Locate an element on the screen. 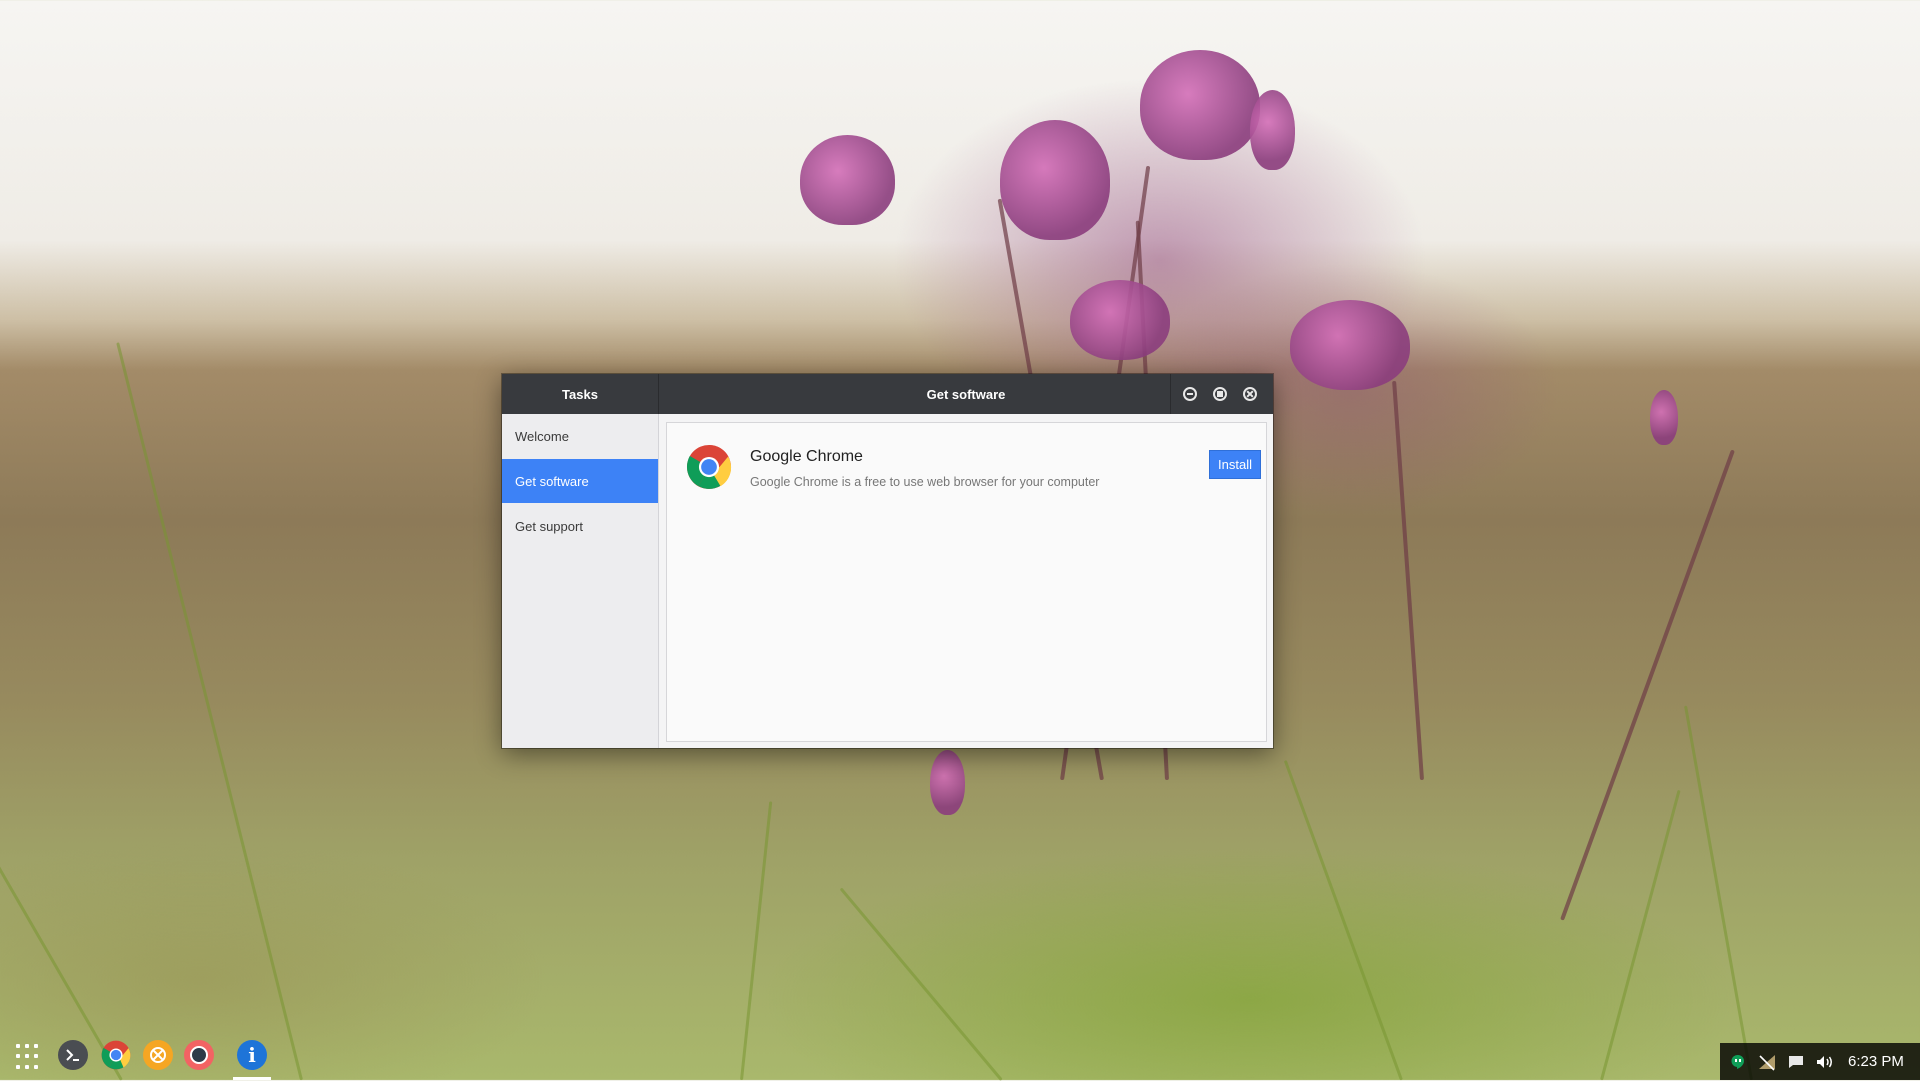 The height and width of the screenshot is (1081, 1920). maximize-icon is located at coordinates (1220, 394).